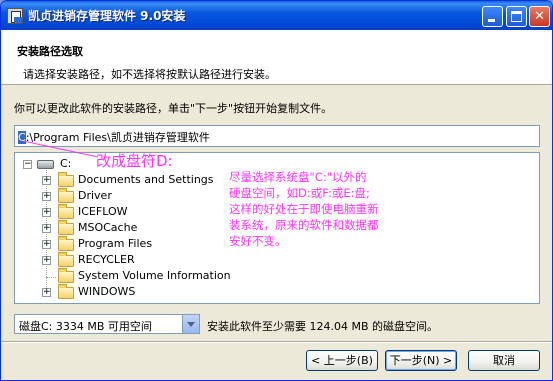  I want to click on chevron-down-icon, so click(190, 324).